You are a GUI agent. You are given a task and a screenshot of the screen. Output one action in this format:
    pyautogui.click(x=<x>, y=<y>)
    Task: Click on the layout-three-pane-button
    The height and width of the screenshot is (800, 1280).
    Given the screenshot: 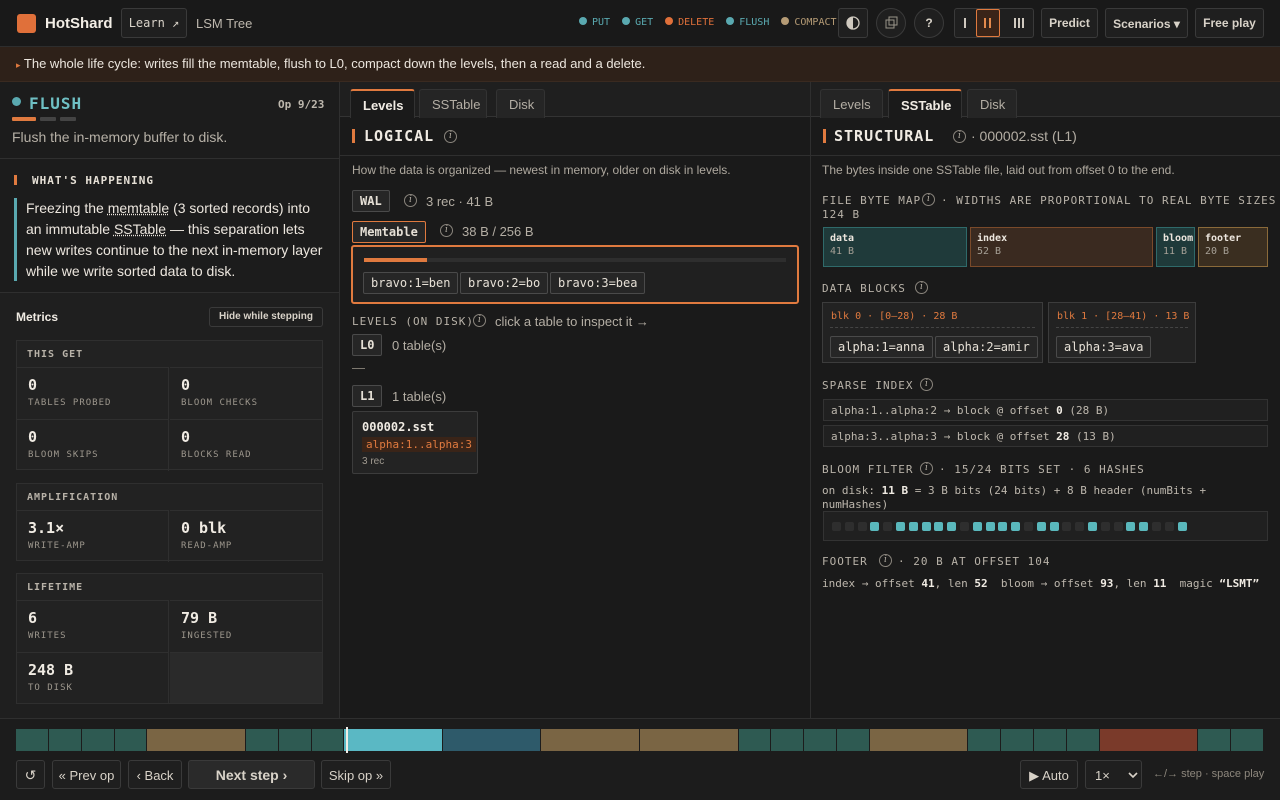 What is the action you would take?
    pyautogui.click(x=1020, y=23)
    